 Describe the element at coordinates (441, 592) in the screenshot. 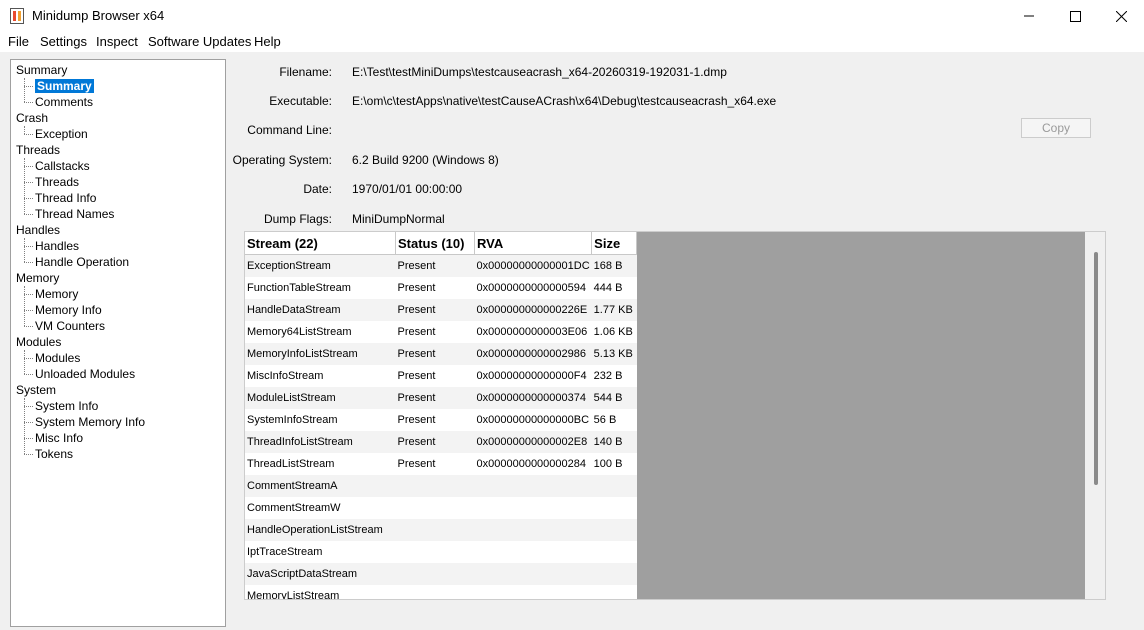

I see `table-row: MemoryListStream` at that location.